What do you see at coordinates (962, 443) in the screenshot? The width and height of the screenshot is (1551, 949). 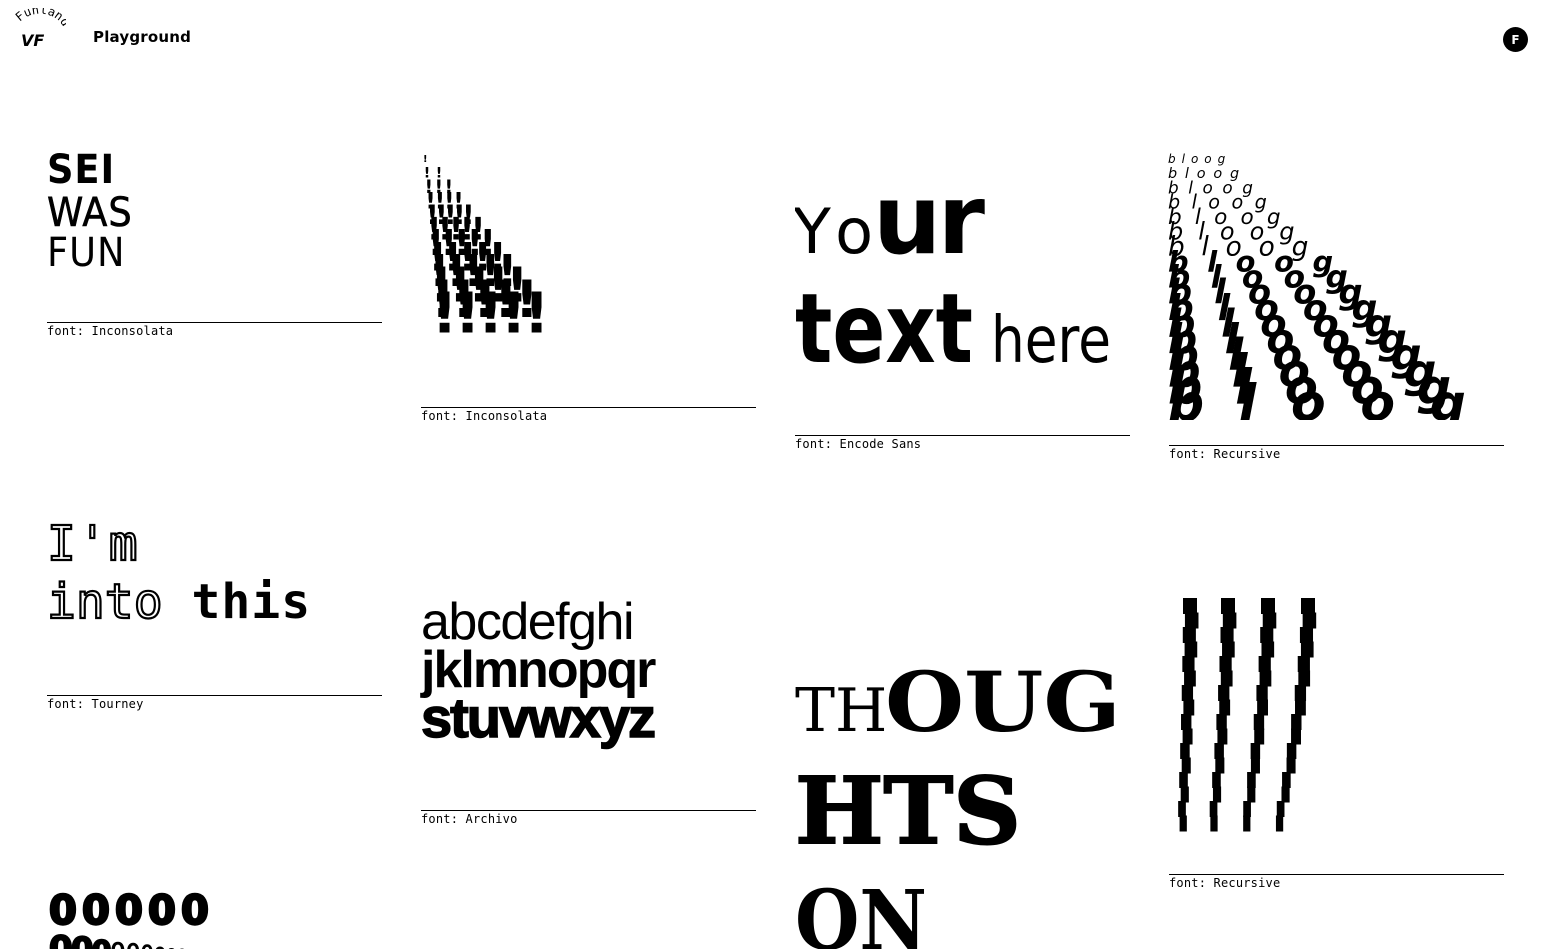 I see `font-caption: font: Encode Sans` at bounding box center [962, 443].